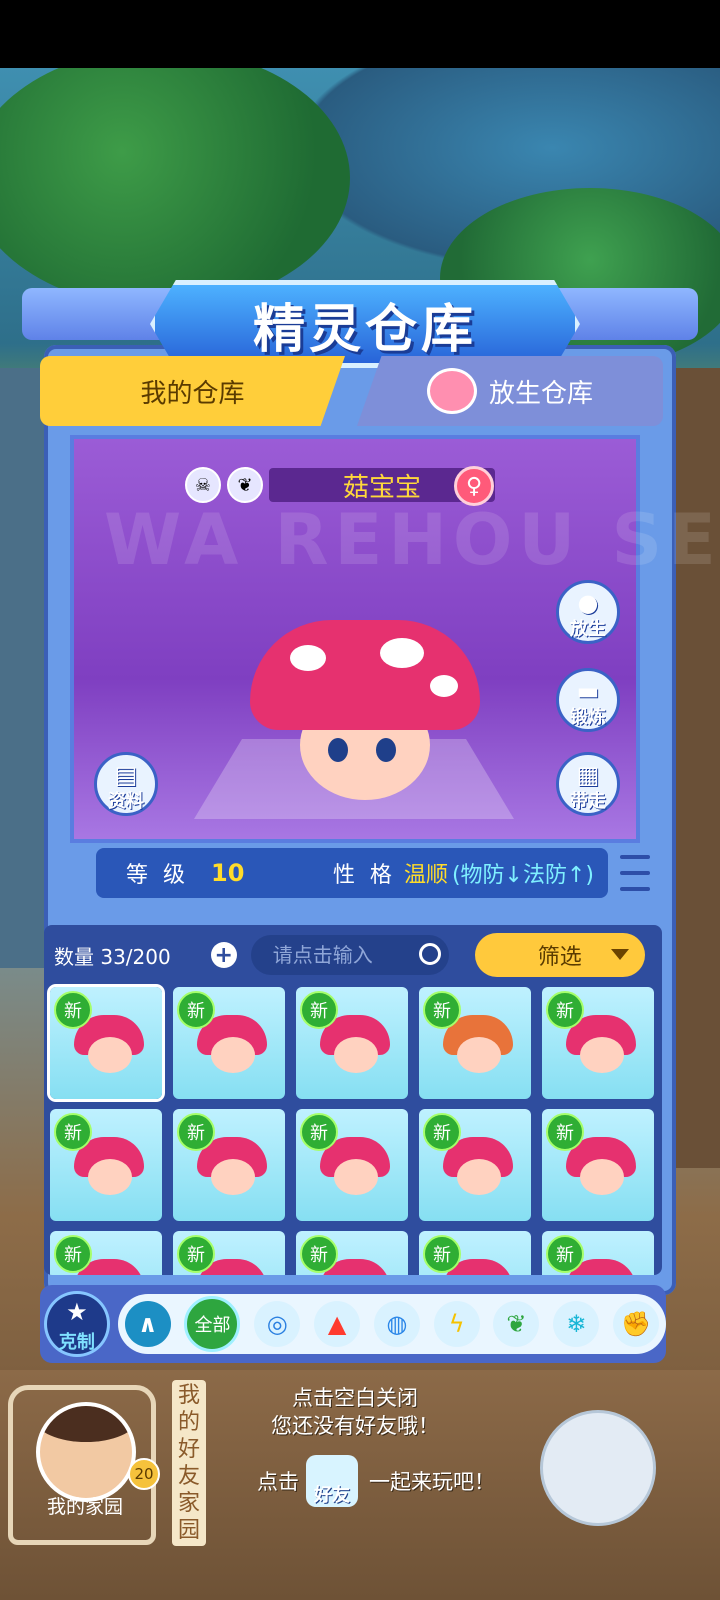 The width and height of the screenshot is (720, 1600). What do you see at coordinates (588, 717) in the screenshot?
I see `forge-label: 锻炼` at bounding box center [588, 717].